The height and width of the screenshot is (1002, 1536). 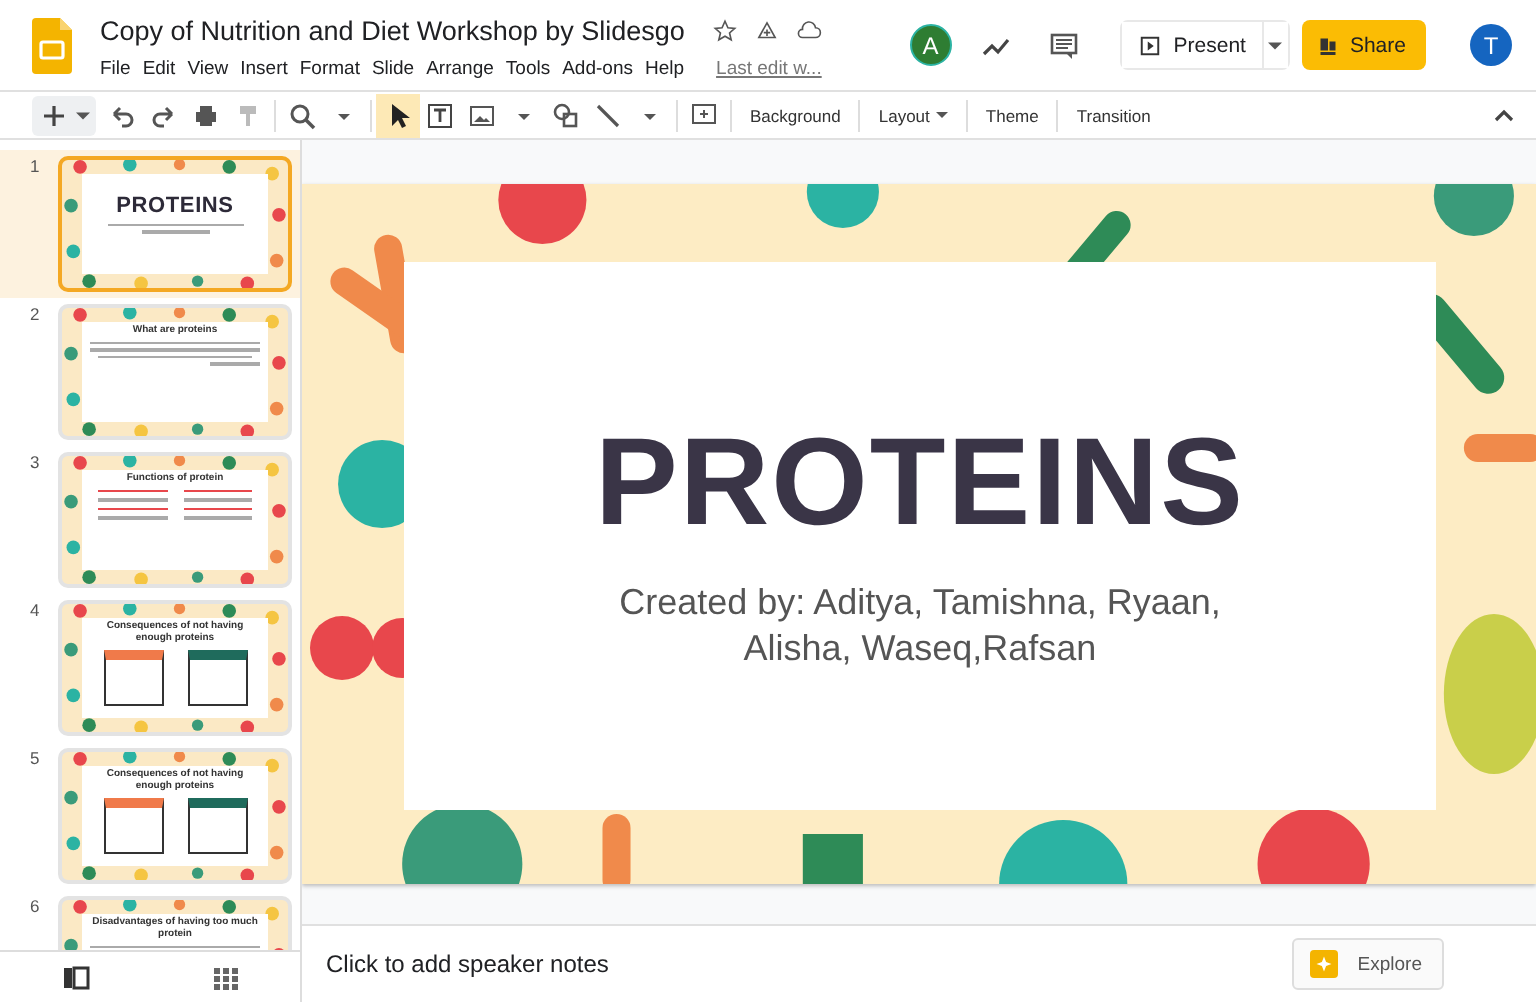 What do you see at coordinates (1363, 45) in the screenshot?
I see `share-button: Share` at bounding box center [1363, 45].